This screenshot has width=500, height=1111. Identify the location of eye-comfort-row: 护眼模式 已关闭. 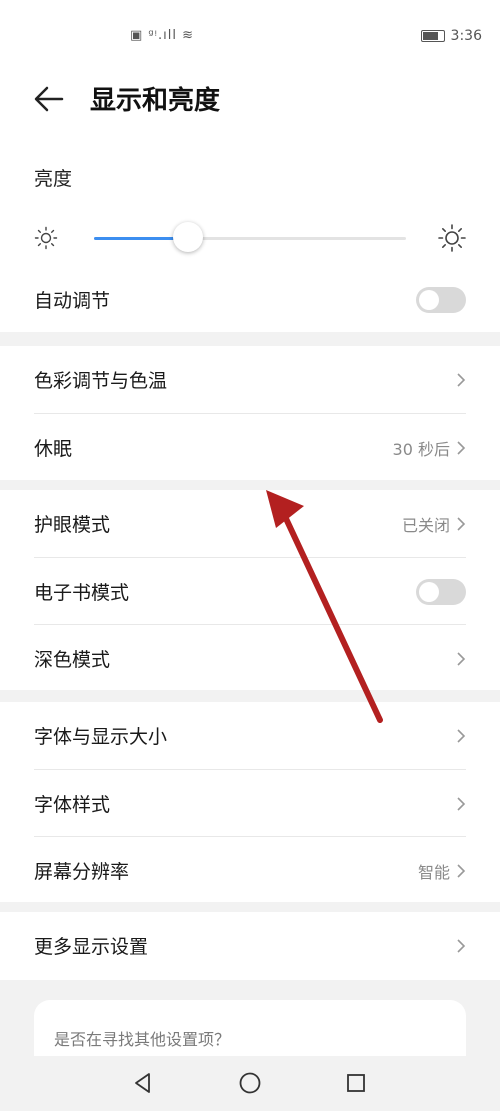
(250, 523).